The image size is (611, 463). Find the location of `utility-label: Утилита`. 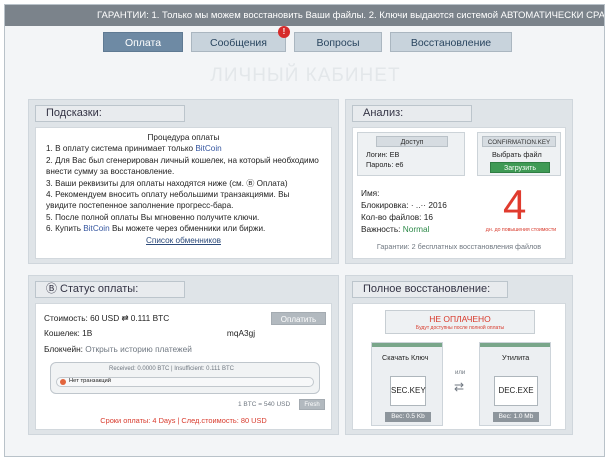

utility-label: Утилита is located at coordinates (516, 357).